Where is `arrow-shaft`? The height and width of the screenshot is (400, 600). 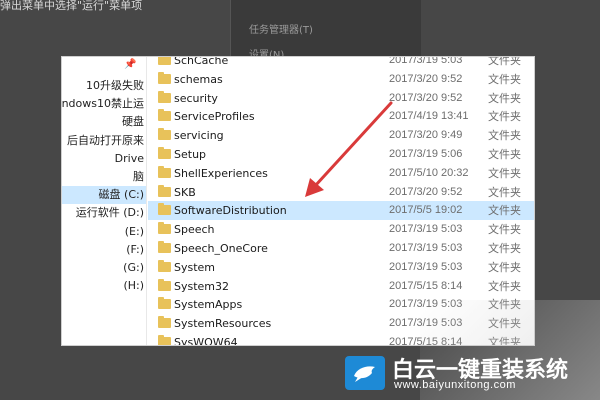 arrow-shaft is located at coordinates (353, 144).